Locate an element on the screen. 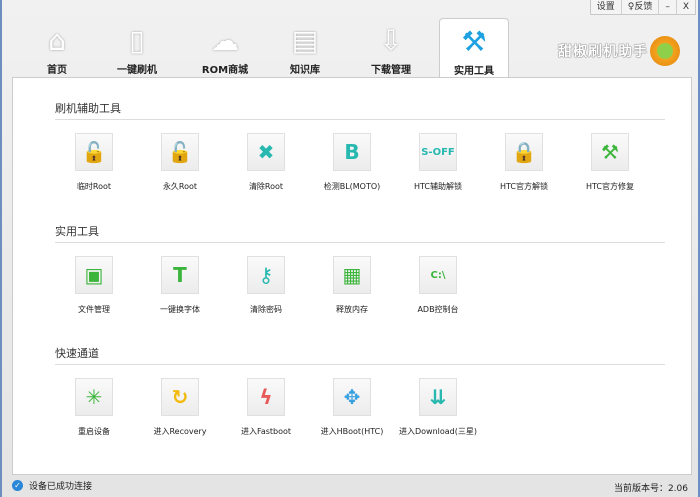 This screenshot has height=497, width=700. fastboot-icon: ϟ is located at coordinates (266, 397).